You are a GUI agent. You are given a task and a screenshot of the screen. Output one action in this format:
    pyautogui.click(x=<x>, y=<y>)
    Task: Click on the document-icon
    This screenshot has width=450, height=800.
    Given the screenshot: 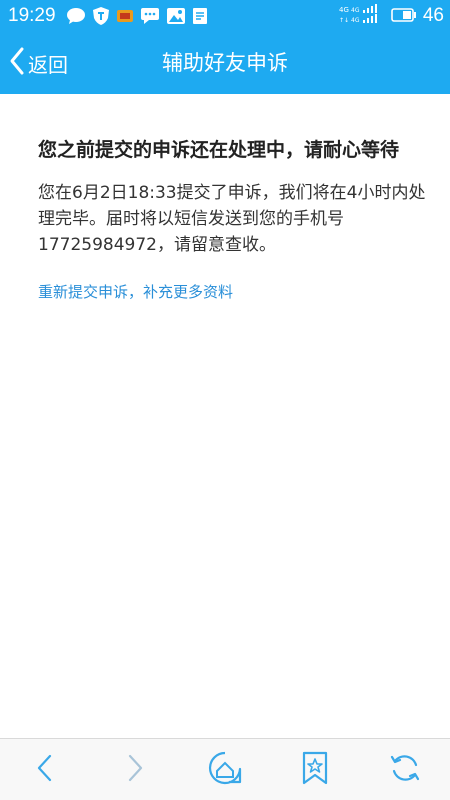 What is the action you would take?
    pyautogui.click(x=200, y=16)
    